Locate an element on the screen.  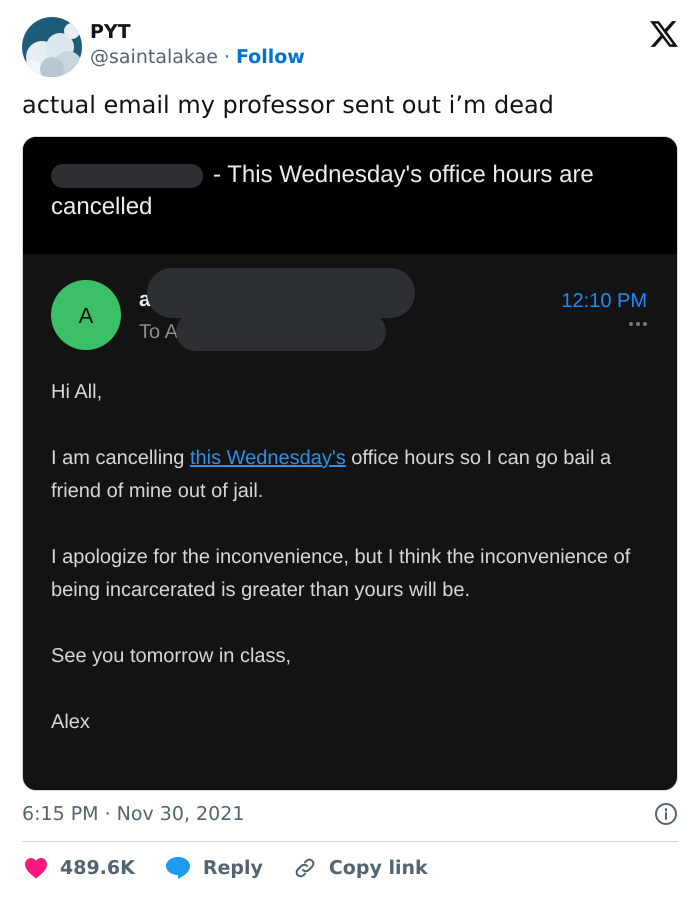
heart-icon is located at coordinates (36, 868).